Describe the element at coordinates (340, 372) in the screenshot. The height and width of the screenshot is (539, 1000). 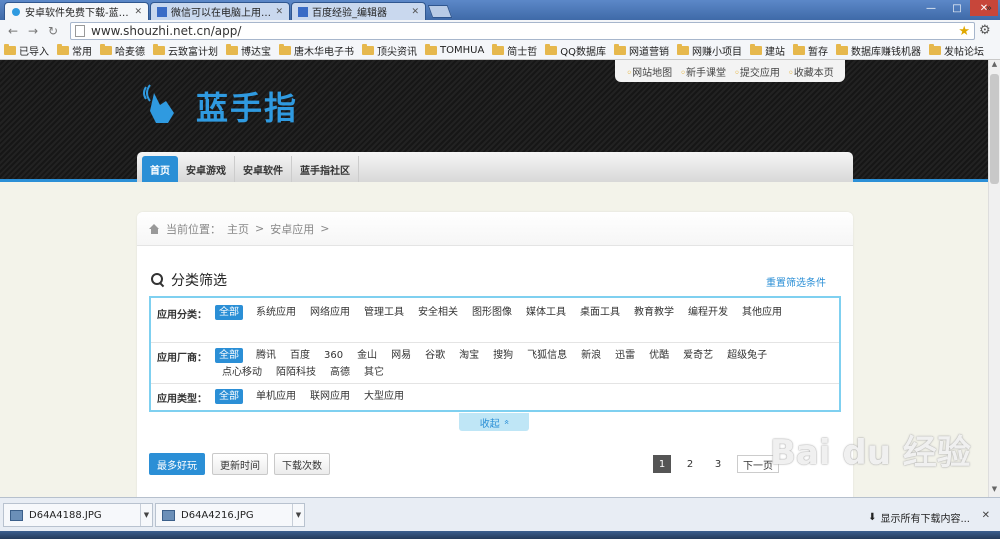
I see `filter-option: 高德` at that location.